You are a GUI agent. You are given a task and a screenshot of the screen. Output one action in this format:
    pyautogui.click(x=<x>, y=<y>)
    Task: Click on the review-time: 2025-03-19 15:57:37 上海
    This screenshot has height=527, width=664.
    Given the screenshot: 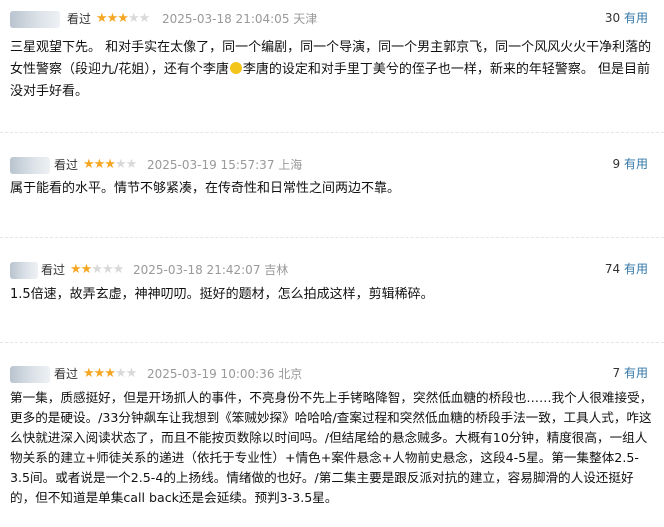 What is the action you would take?
    pyautogui.click(x=224, y=165)
    